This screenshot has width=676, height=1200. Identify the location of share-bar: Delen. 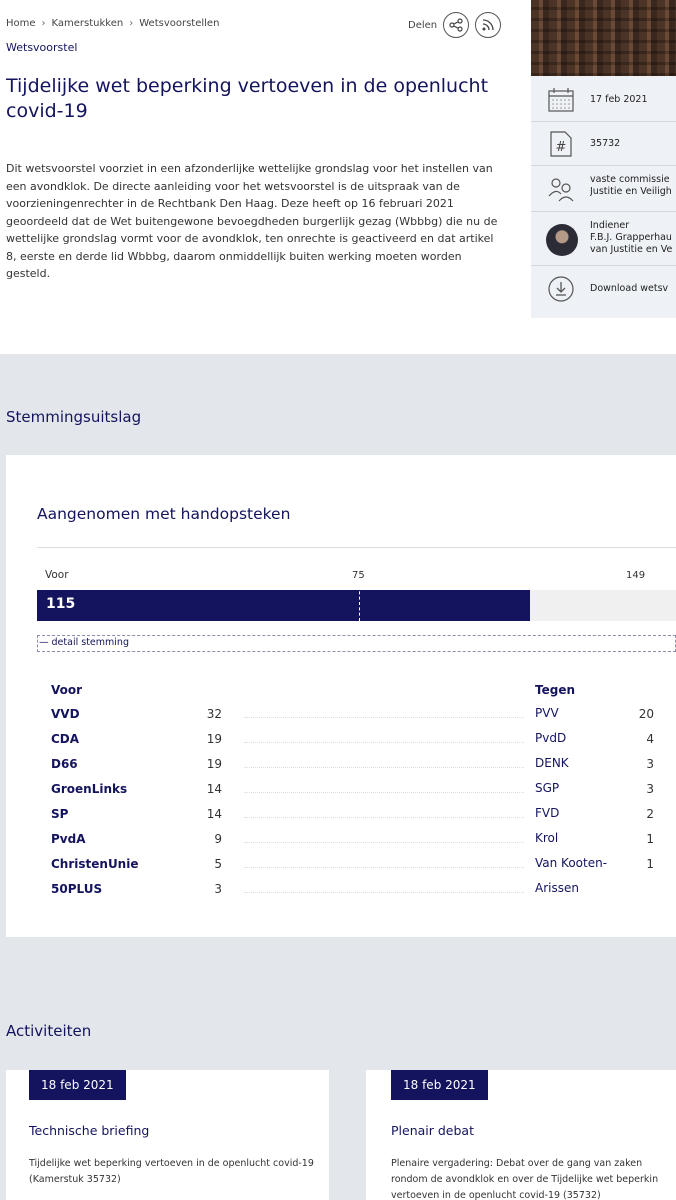
(455, 25).